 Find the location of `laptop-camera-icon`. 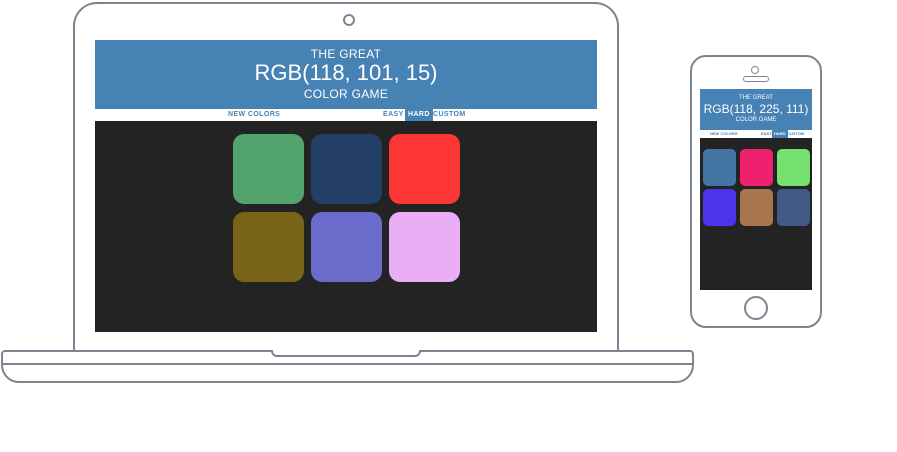

laptop-camera-icon is located at coordinates (349, 20).